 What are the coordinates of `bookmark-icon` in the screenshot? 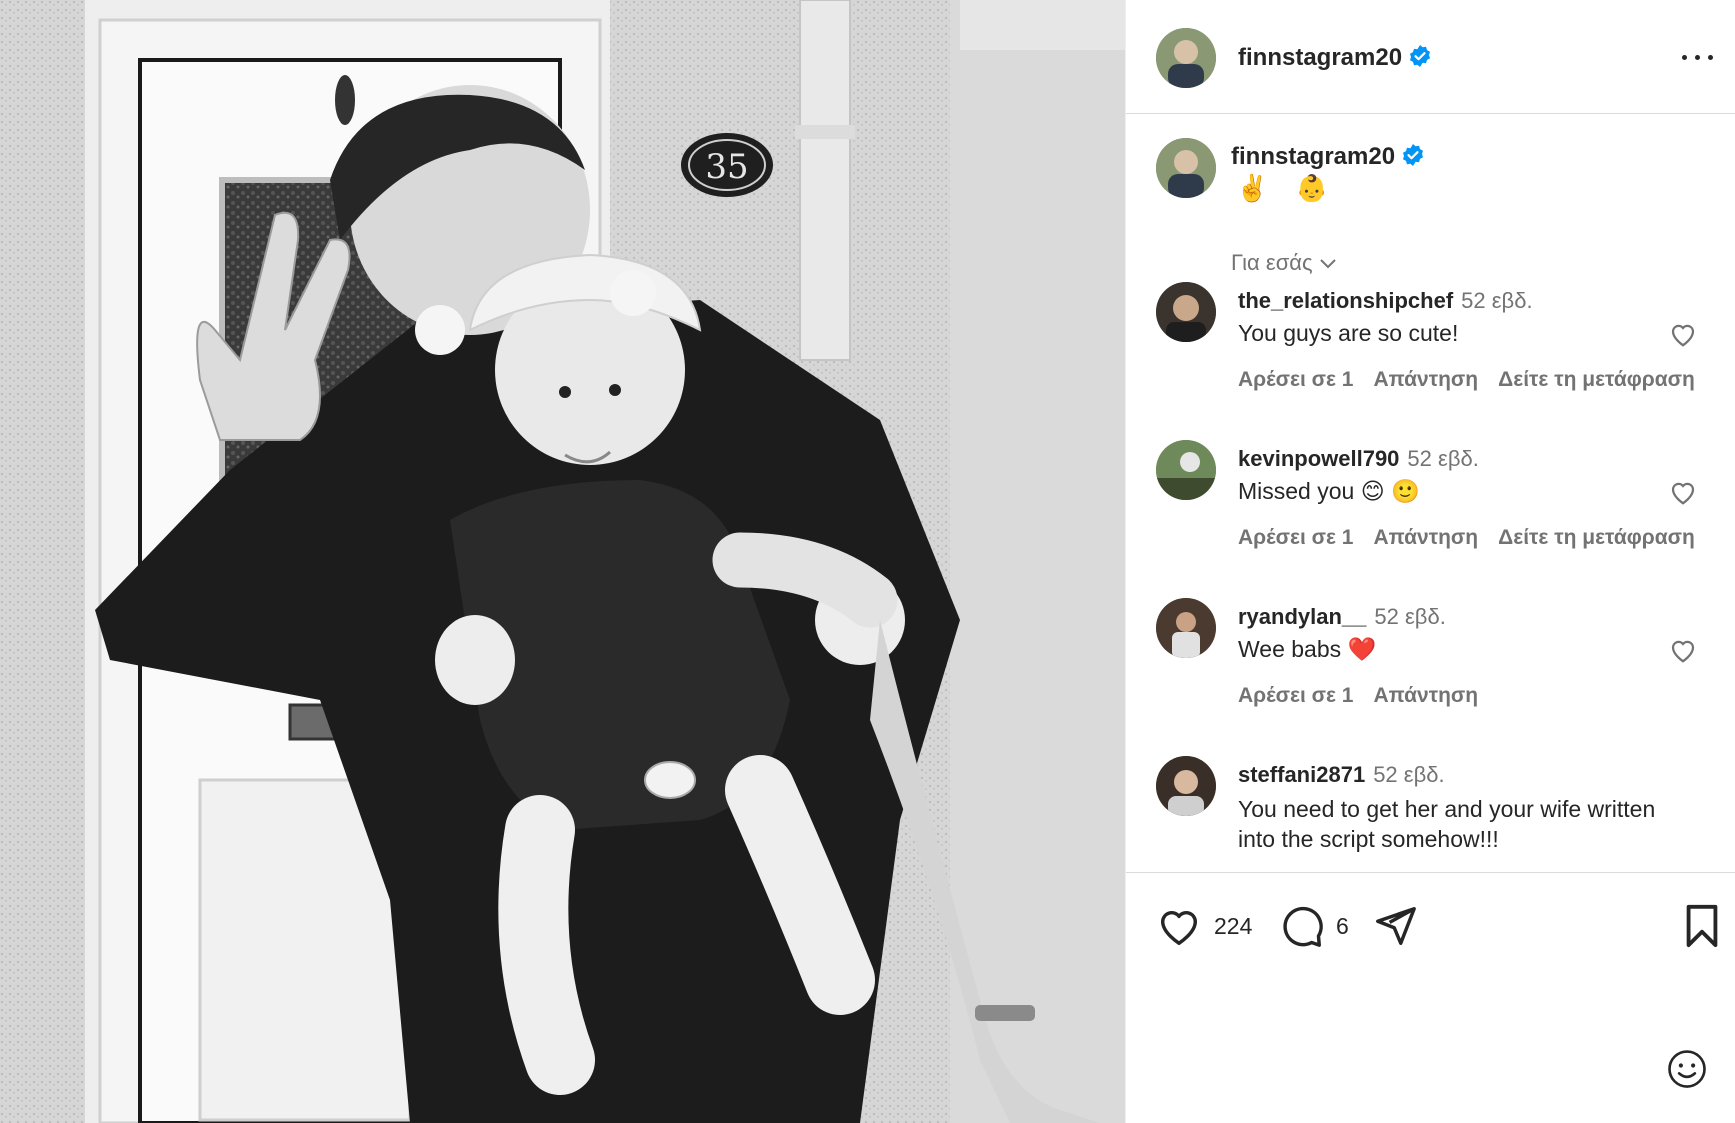 It's located at (1702, 926).